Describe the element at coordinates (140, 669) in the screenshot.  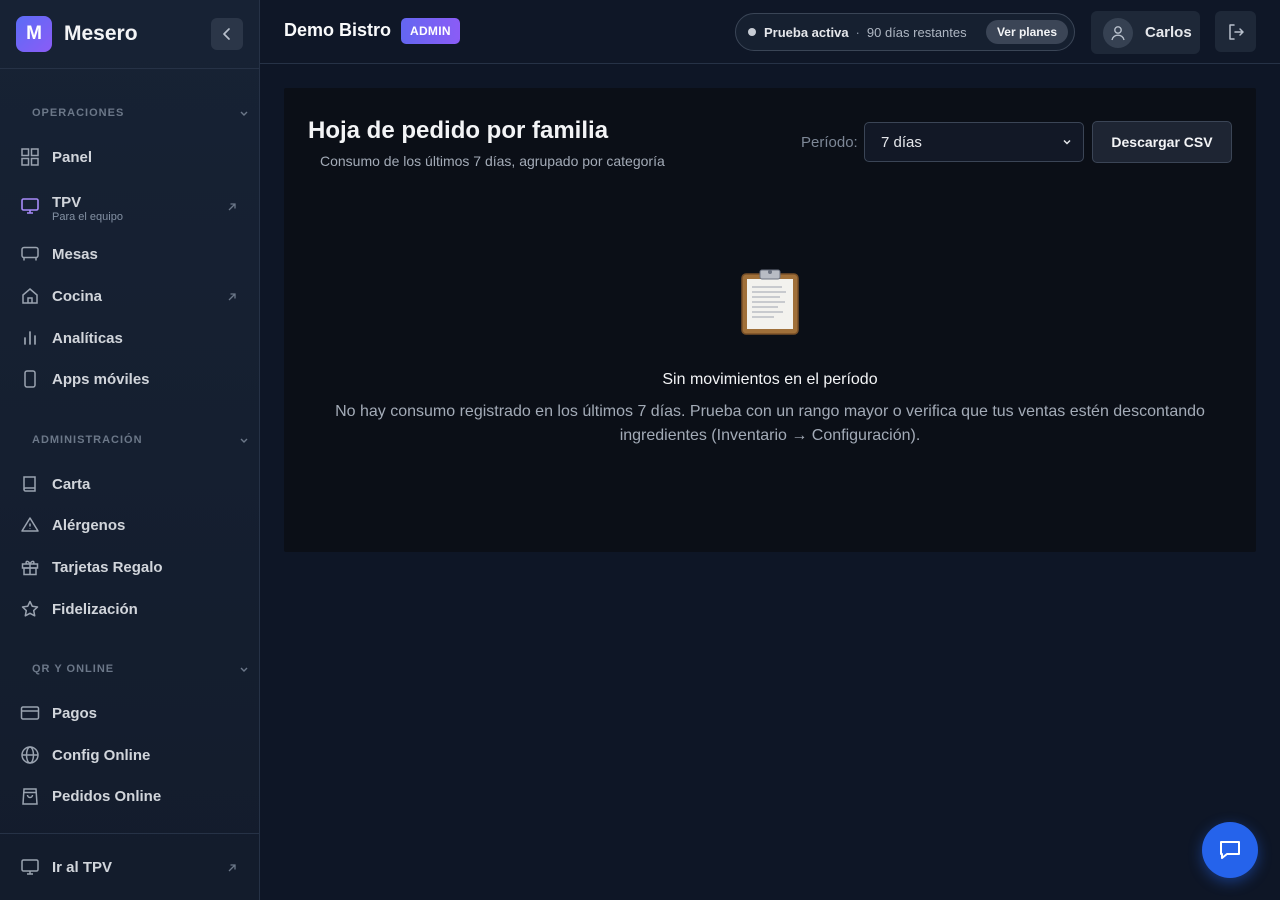
I see `section-qr-online: QR Y ONLINE` at that location.